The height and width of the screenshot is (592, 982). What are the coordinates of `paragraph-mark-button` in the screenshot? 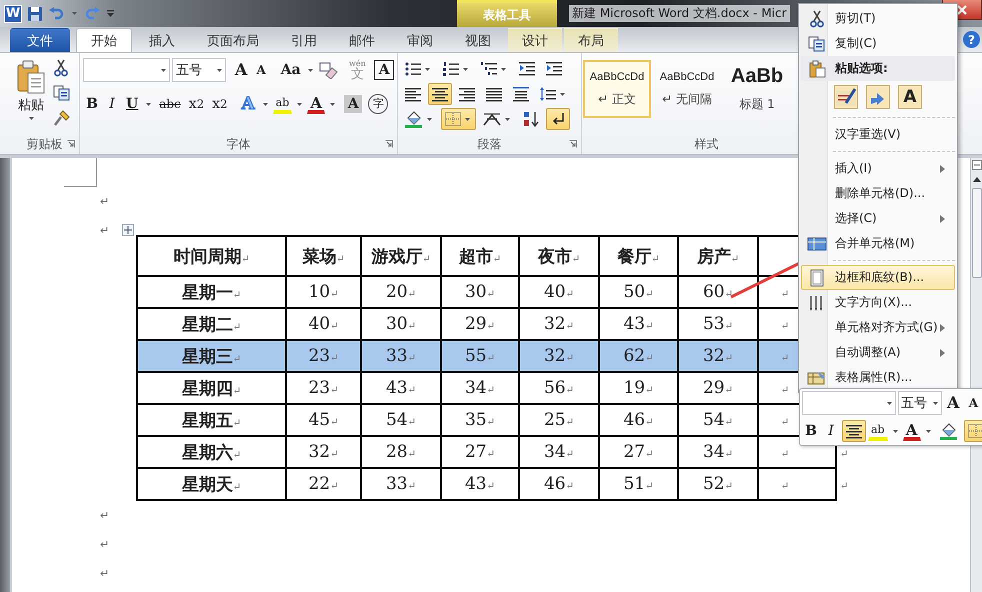 It's located at (558, 119).